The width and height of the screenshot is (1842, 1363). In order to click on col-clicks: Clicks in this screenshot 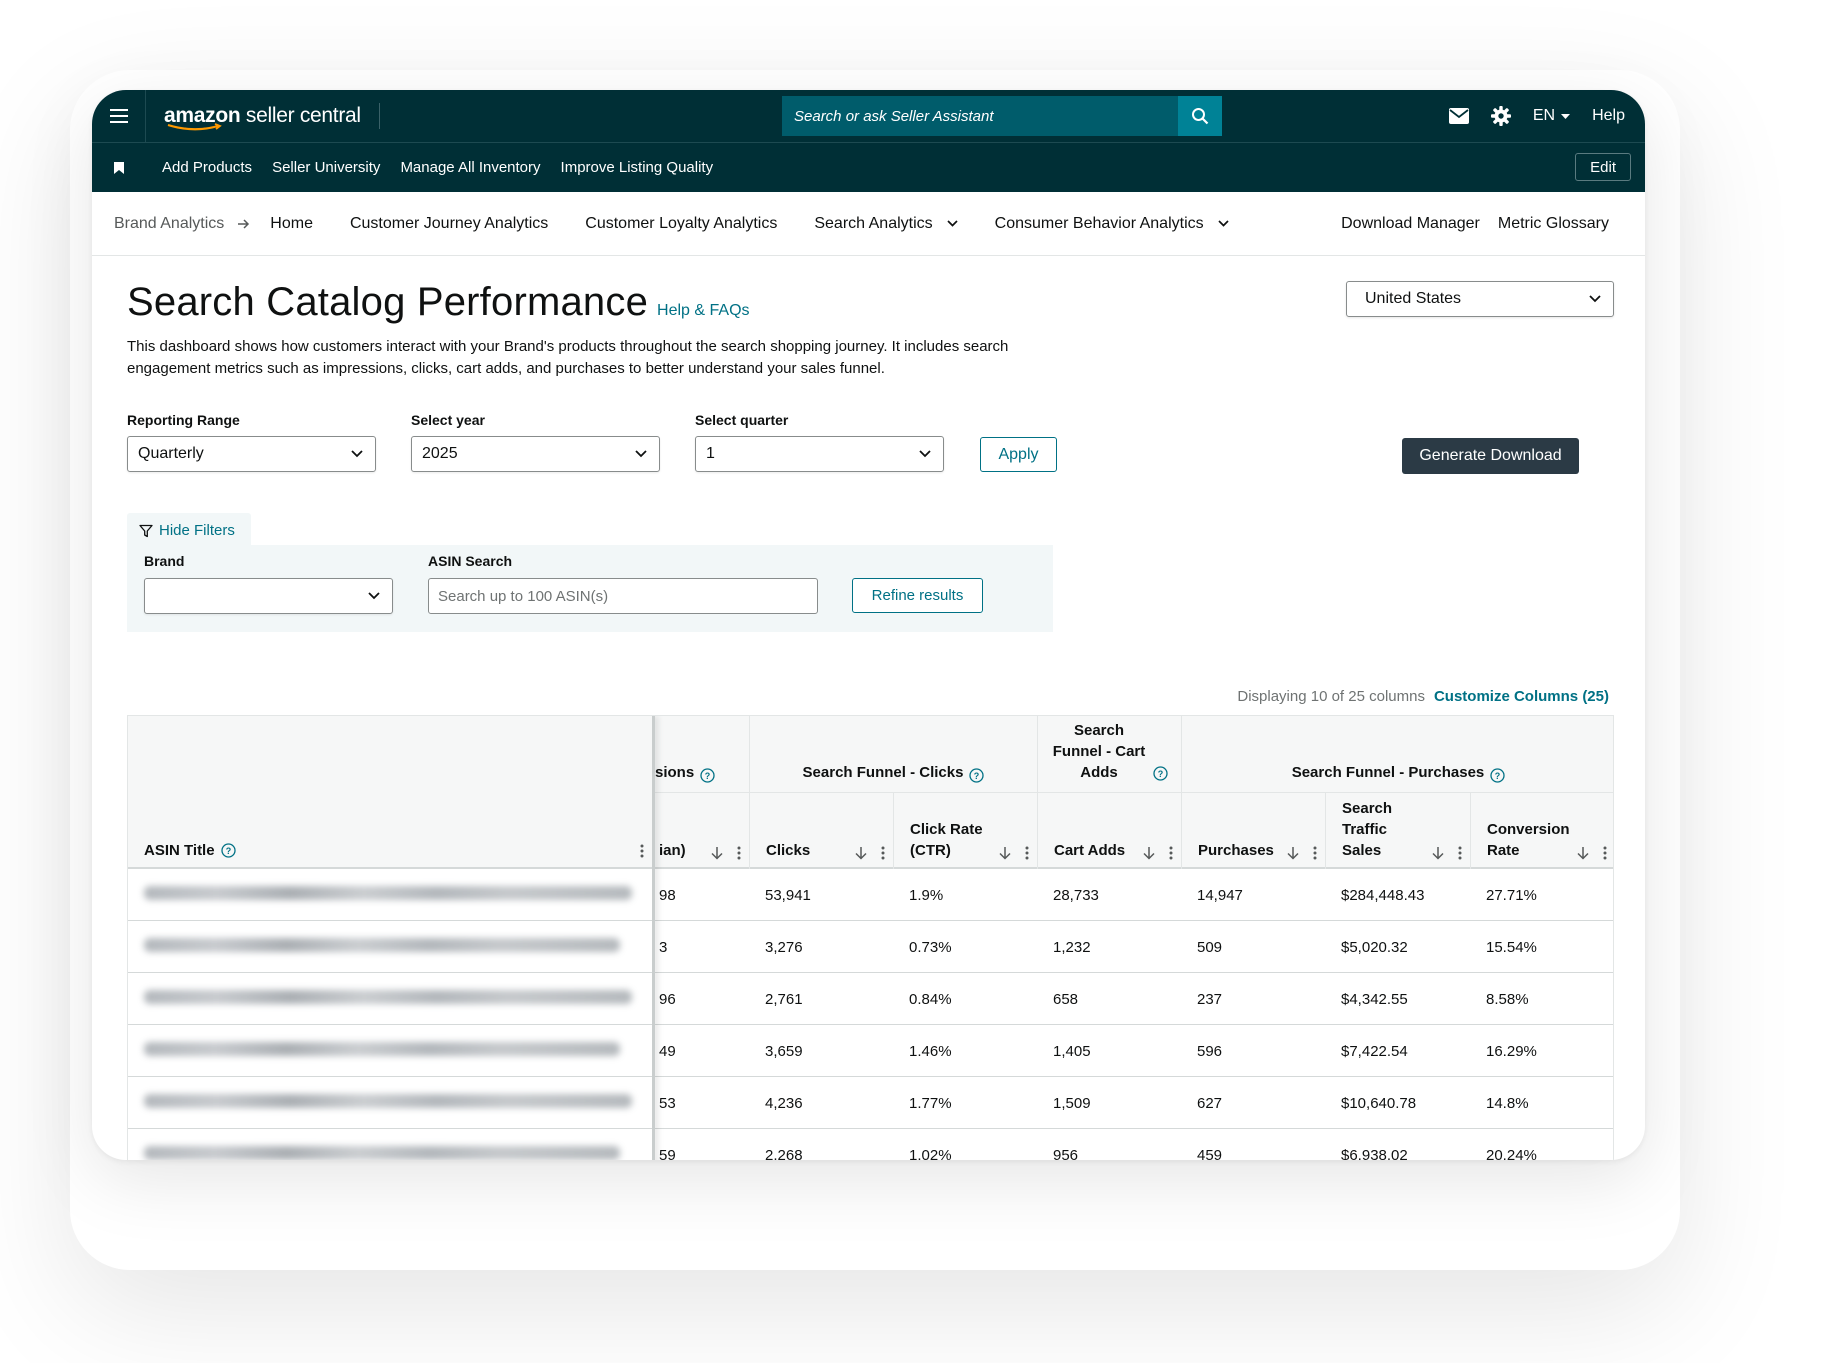, I will do `click(821, 831)`.